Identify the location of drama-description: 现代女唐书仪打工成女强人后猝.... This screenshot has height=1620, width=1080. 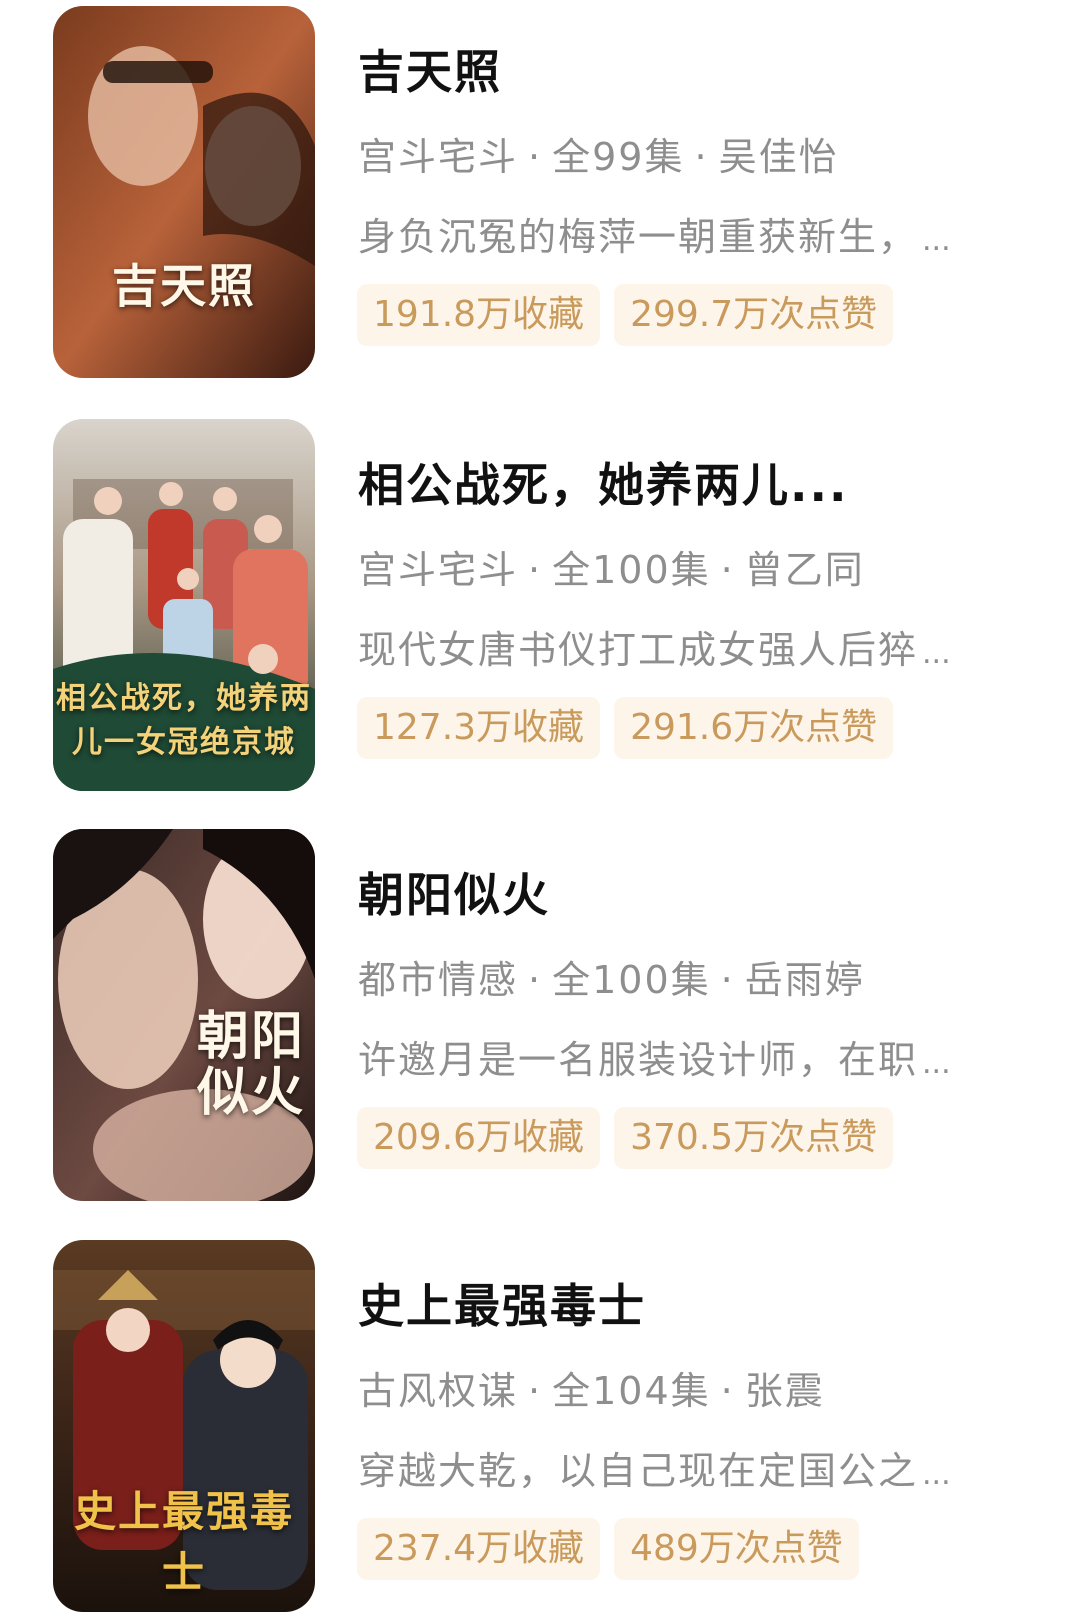
(688, 646).